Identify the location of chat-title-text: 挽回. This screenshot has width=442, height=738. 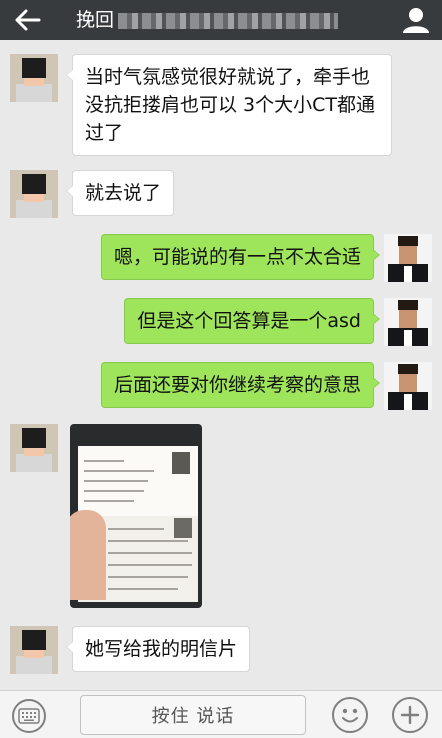
(95, 20).